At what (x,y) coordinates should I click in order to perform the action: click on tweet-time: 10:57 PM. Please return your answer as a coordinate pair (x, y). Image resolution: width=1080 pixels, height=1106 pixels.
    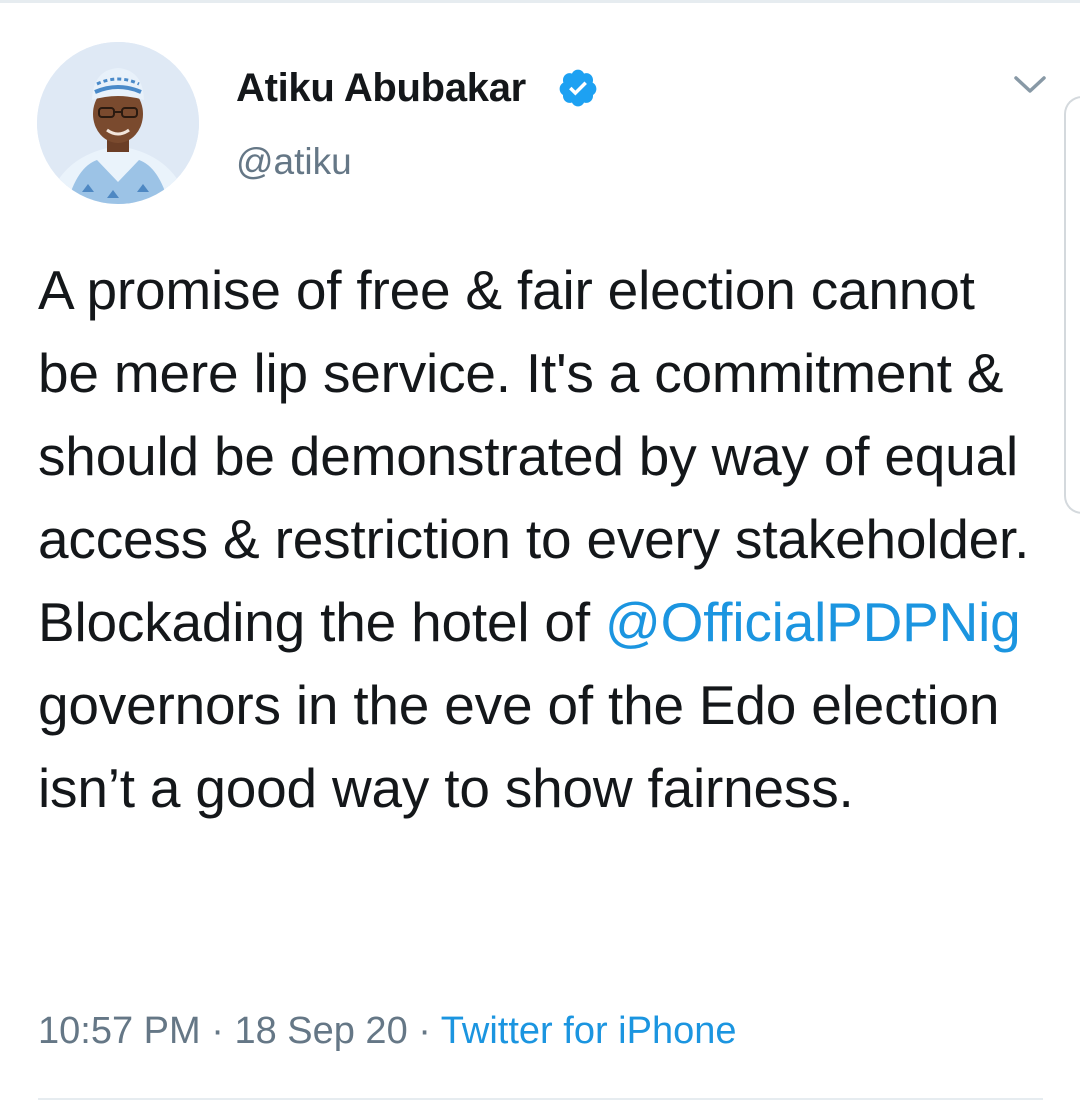
    Looking at the image, I should click on (119, 1031).